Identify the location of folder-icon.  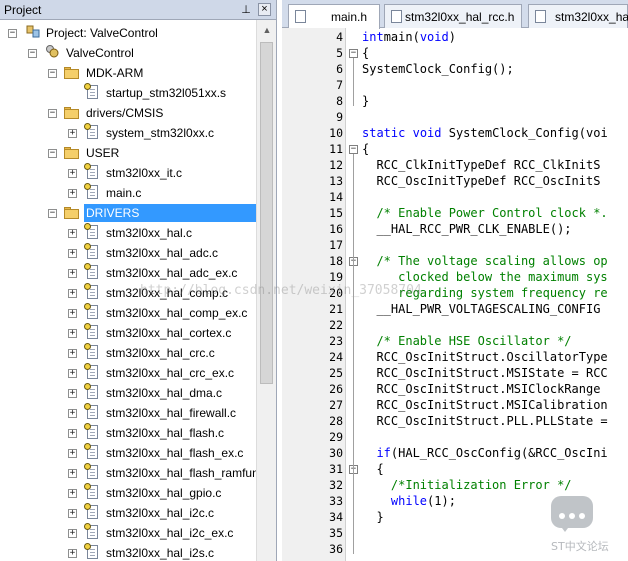
(72, 213).